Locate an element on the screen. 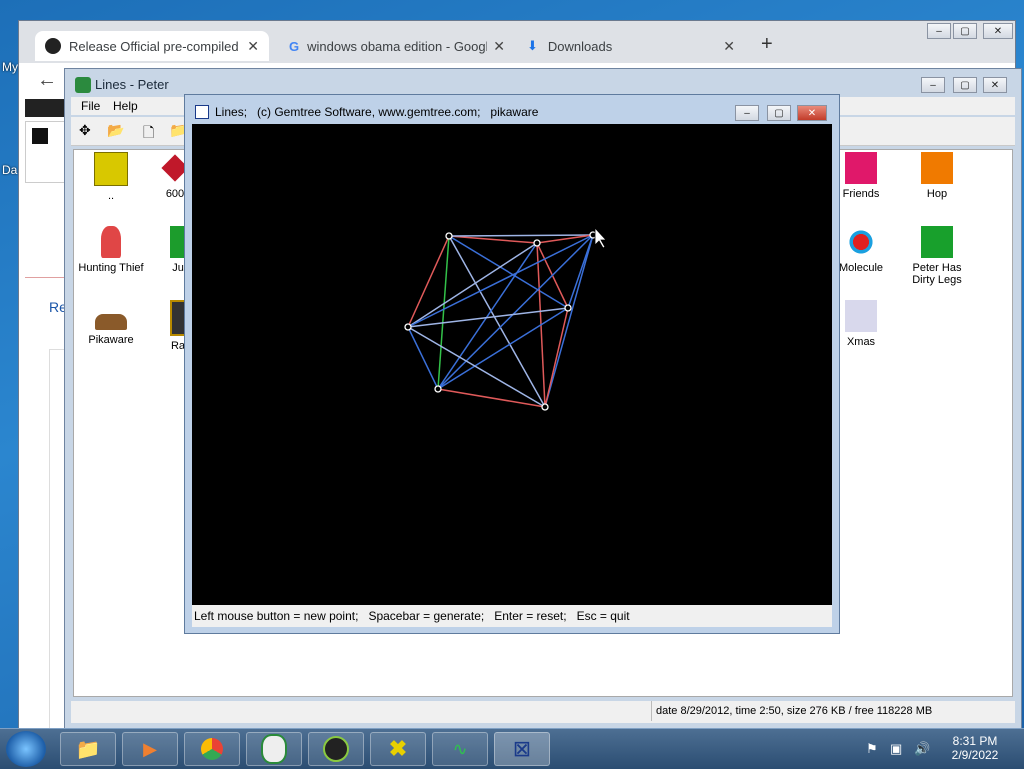 The image size is (1024, 769). friends-icon is located at coordinates (861, 168).